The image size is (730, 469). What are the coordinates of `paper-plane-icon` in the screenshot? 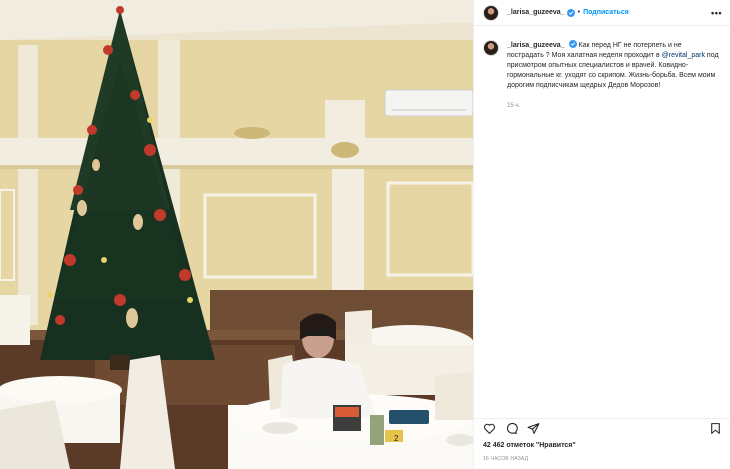 It's located at (533, 428).